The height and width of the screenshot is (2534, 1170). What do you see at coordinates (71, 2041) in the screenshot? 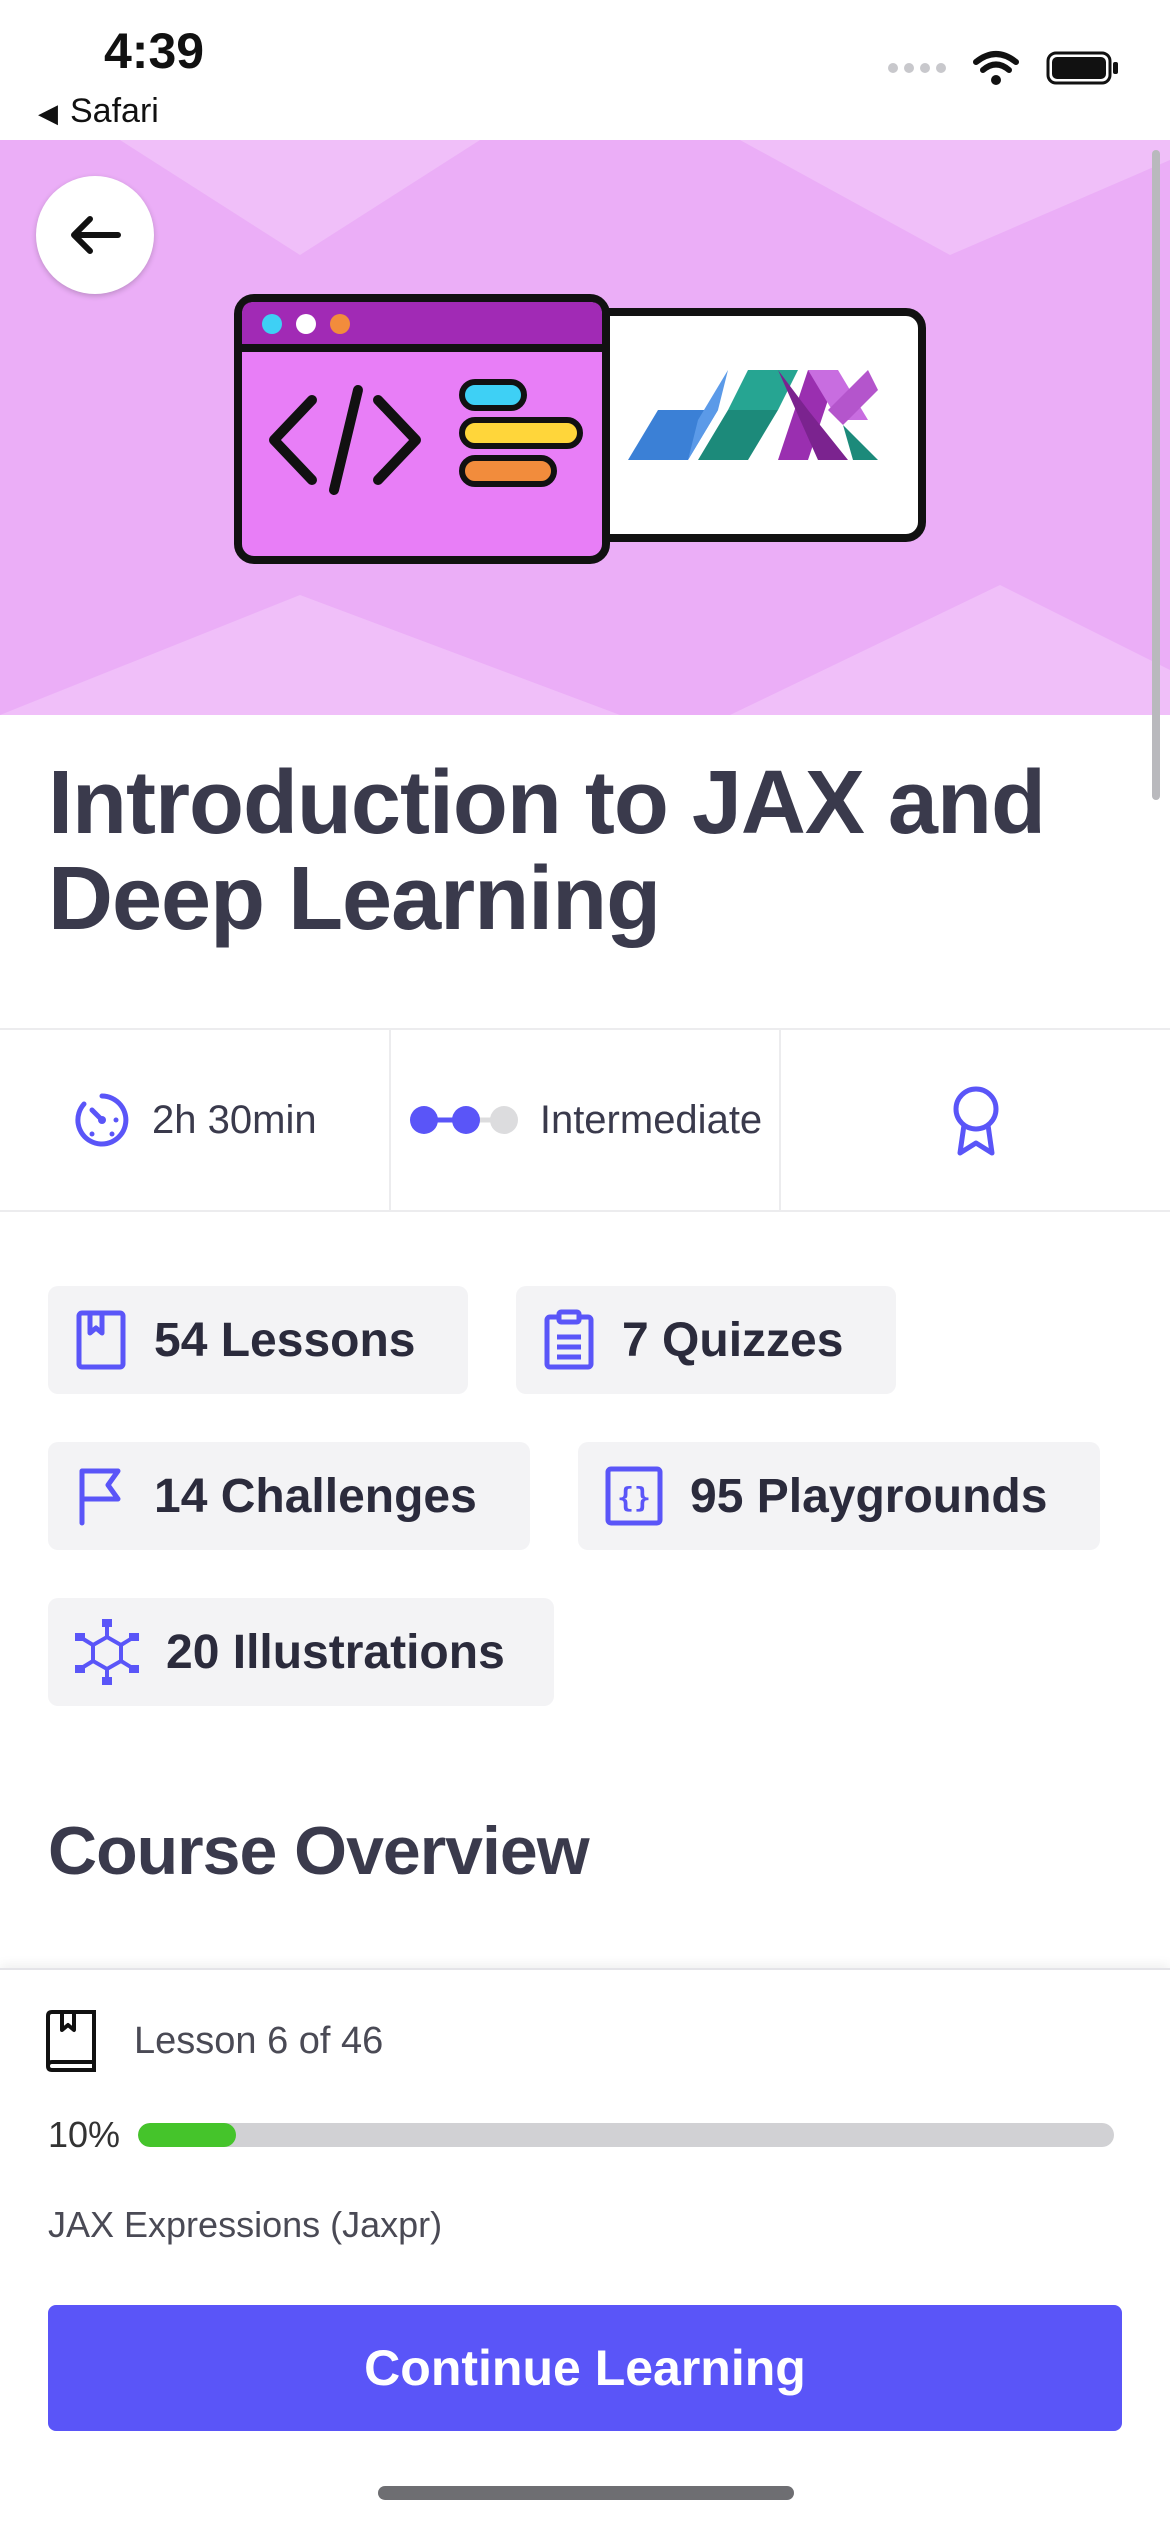
I see `book-icon` at bounding box center [71, 2041].